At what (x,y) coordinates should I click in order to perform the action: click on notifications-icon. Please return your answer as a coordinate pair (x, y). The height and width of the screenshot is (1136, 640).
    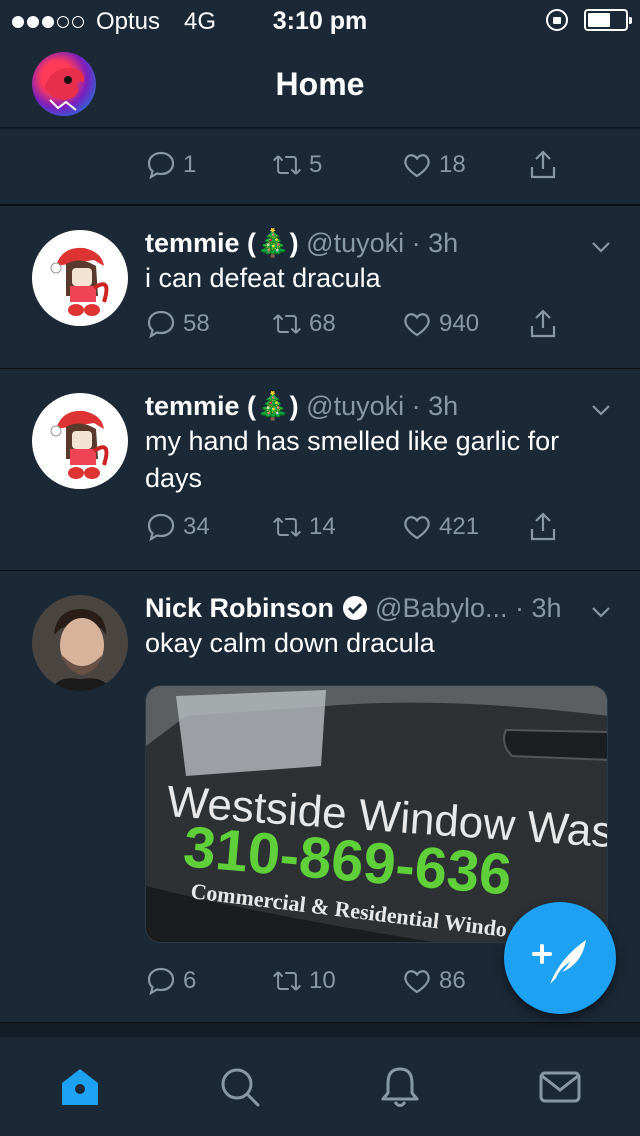
    Looking at the image, I should click on (400, 1087).